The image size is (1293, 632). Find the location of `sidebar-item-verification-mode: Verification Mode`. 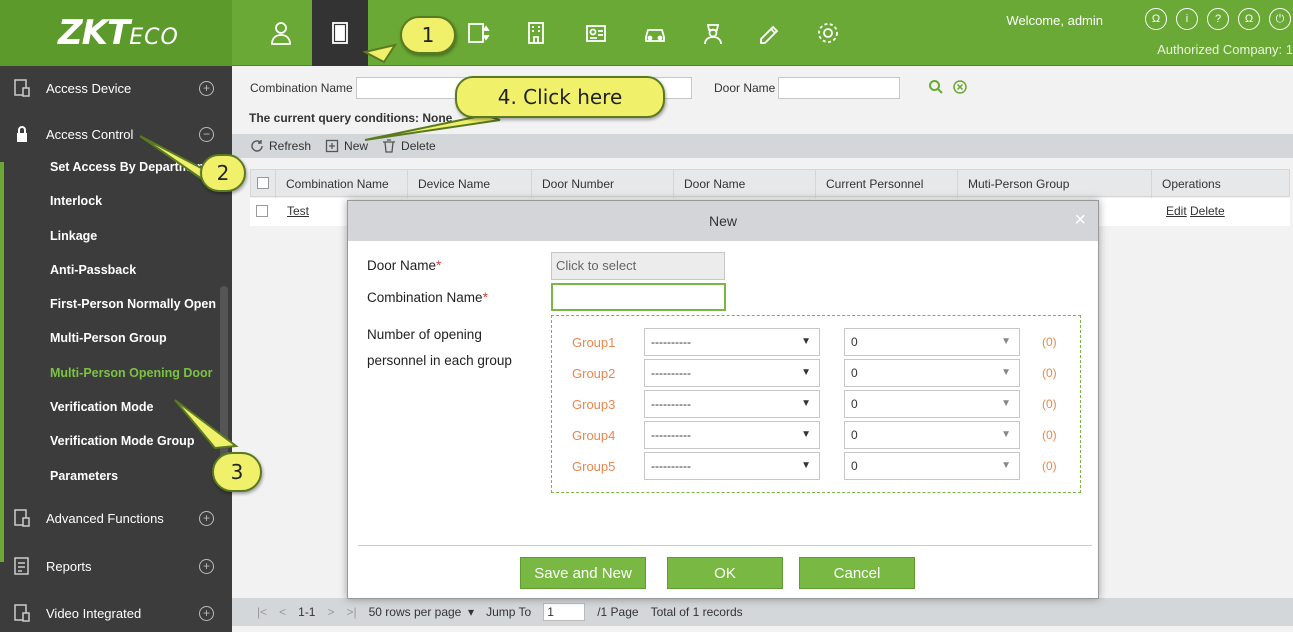

sidebar-item-verification-mode: Verification Mode is located at coordinates (110, 407).